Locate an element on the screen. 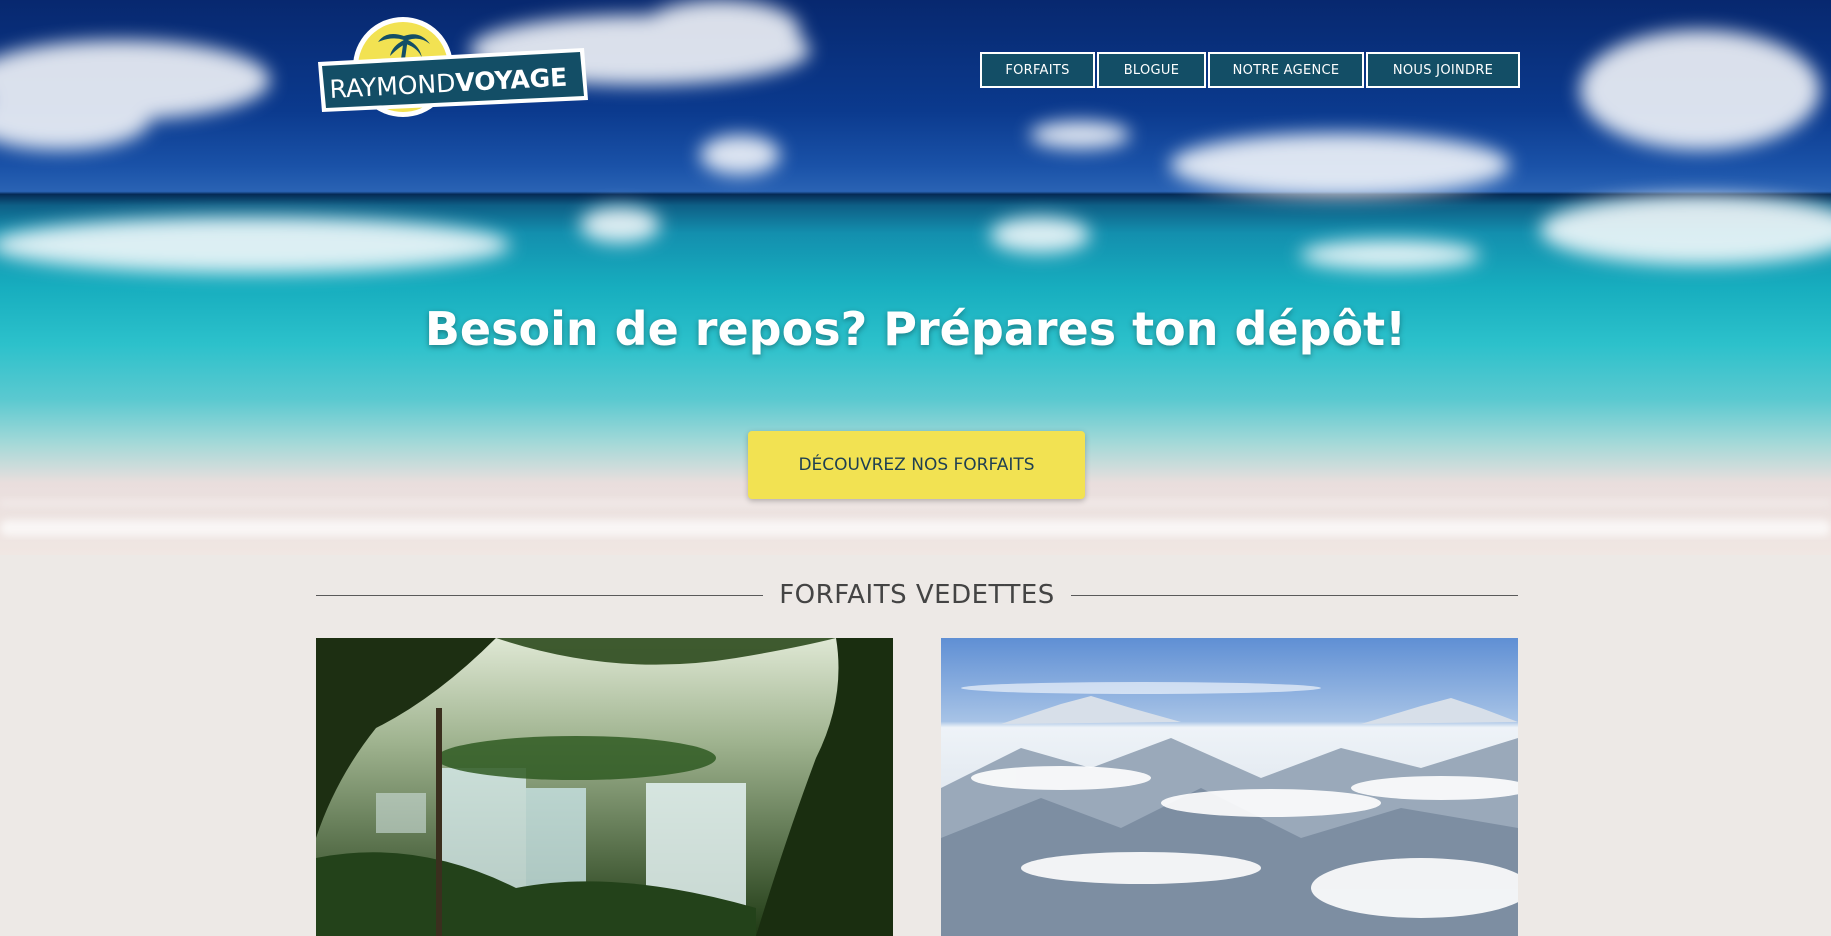 Image resolution: width=1831 pixels, height=936 pixels. heading-divider-right is located at coordinates (1294, 595).